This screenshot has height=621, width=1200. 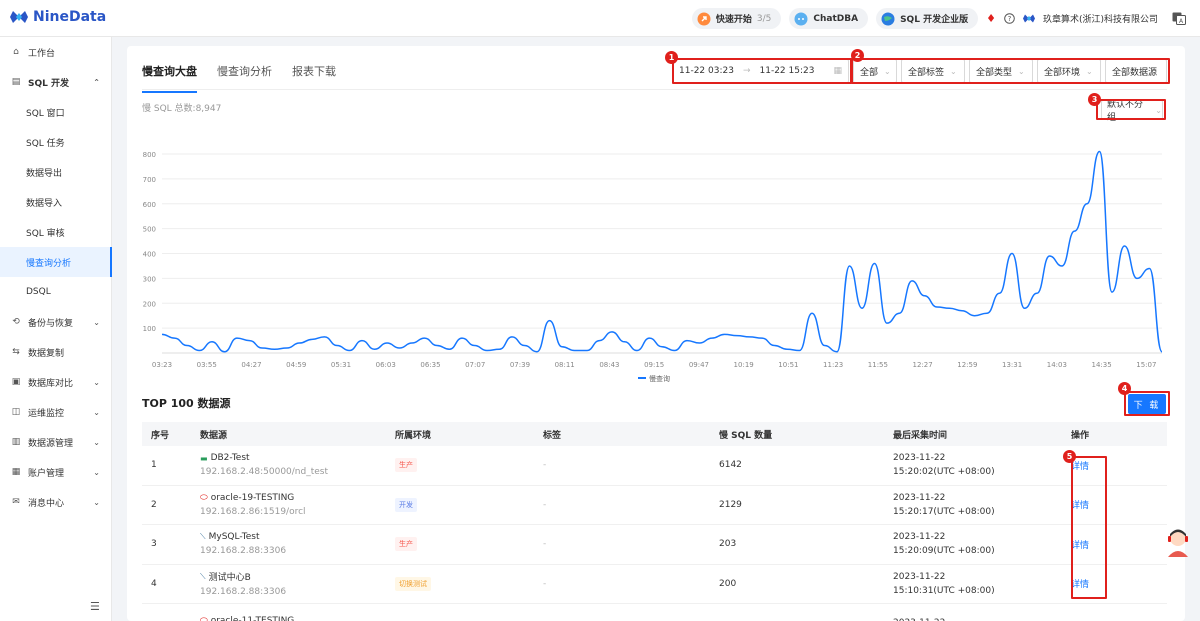 I want to click on sidebar-item-label: 数据源管理, so click(x=51, y=443).